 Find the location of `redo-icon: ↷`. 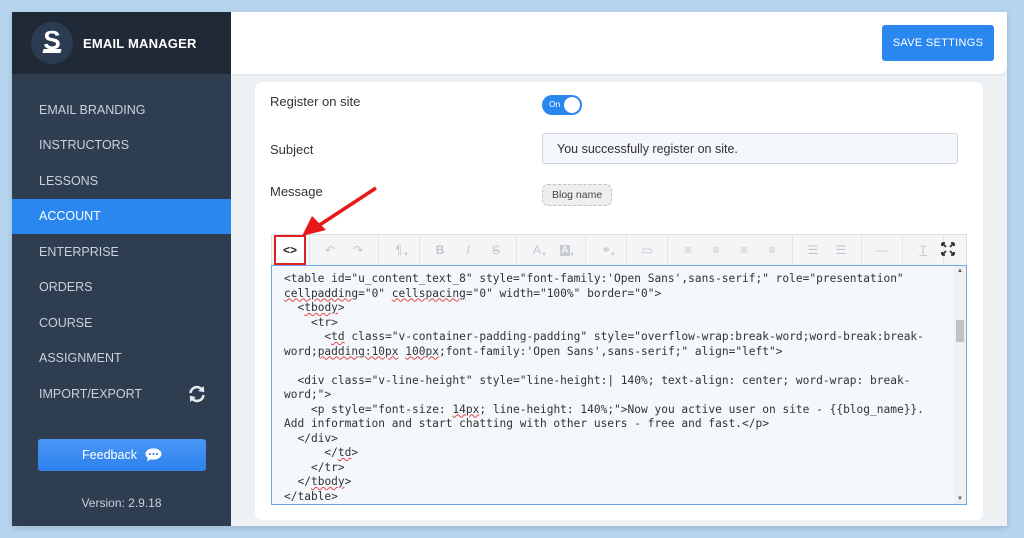

redo-icon: ↷ is located at coordinates (358, 250).